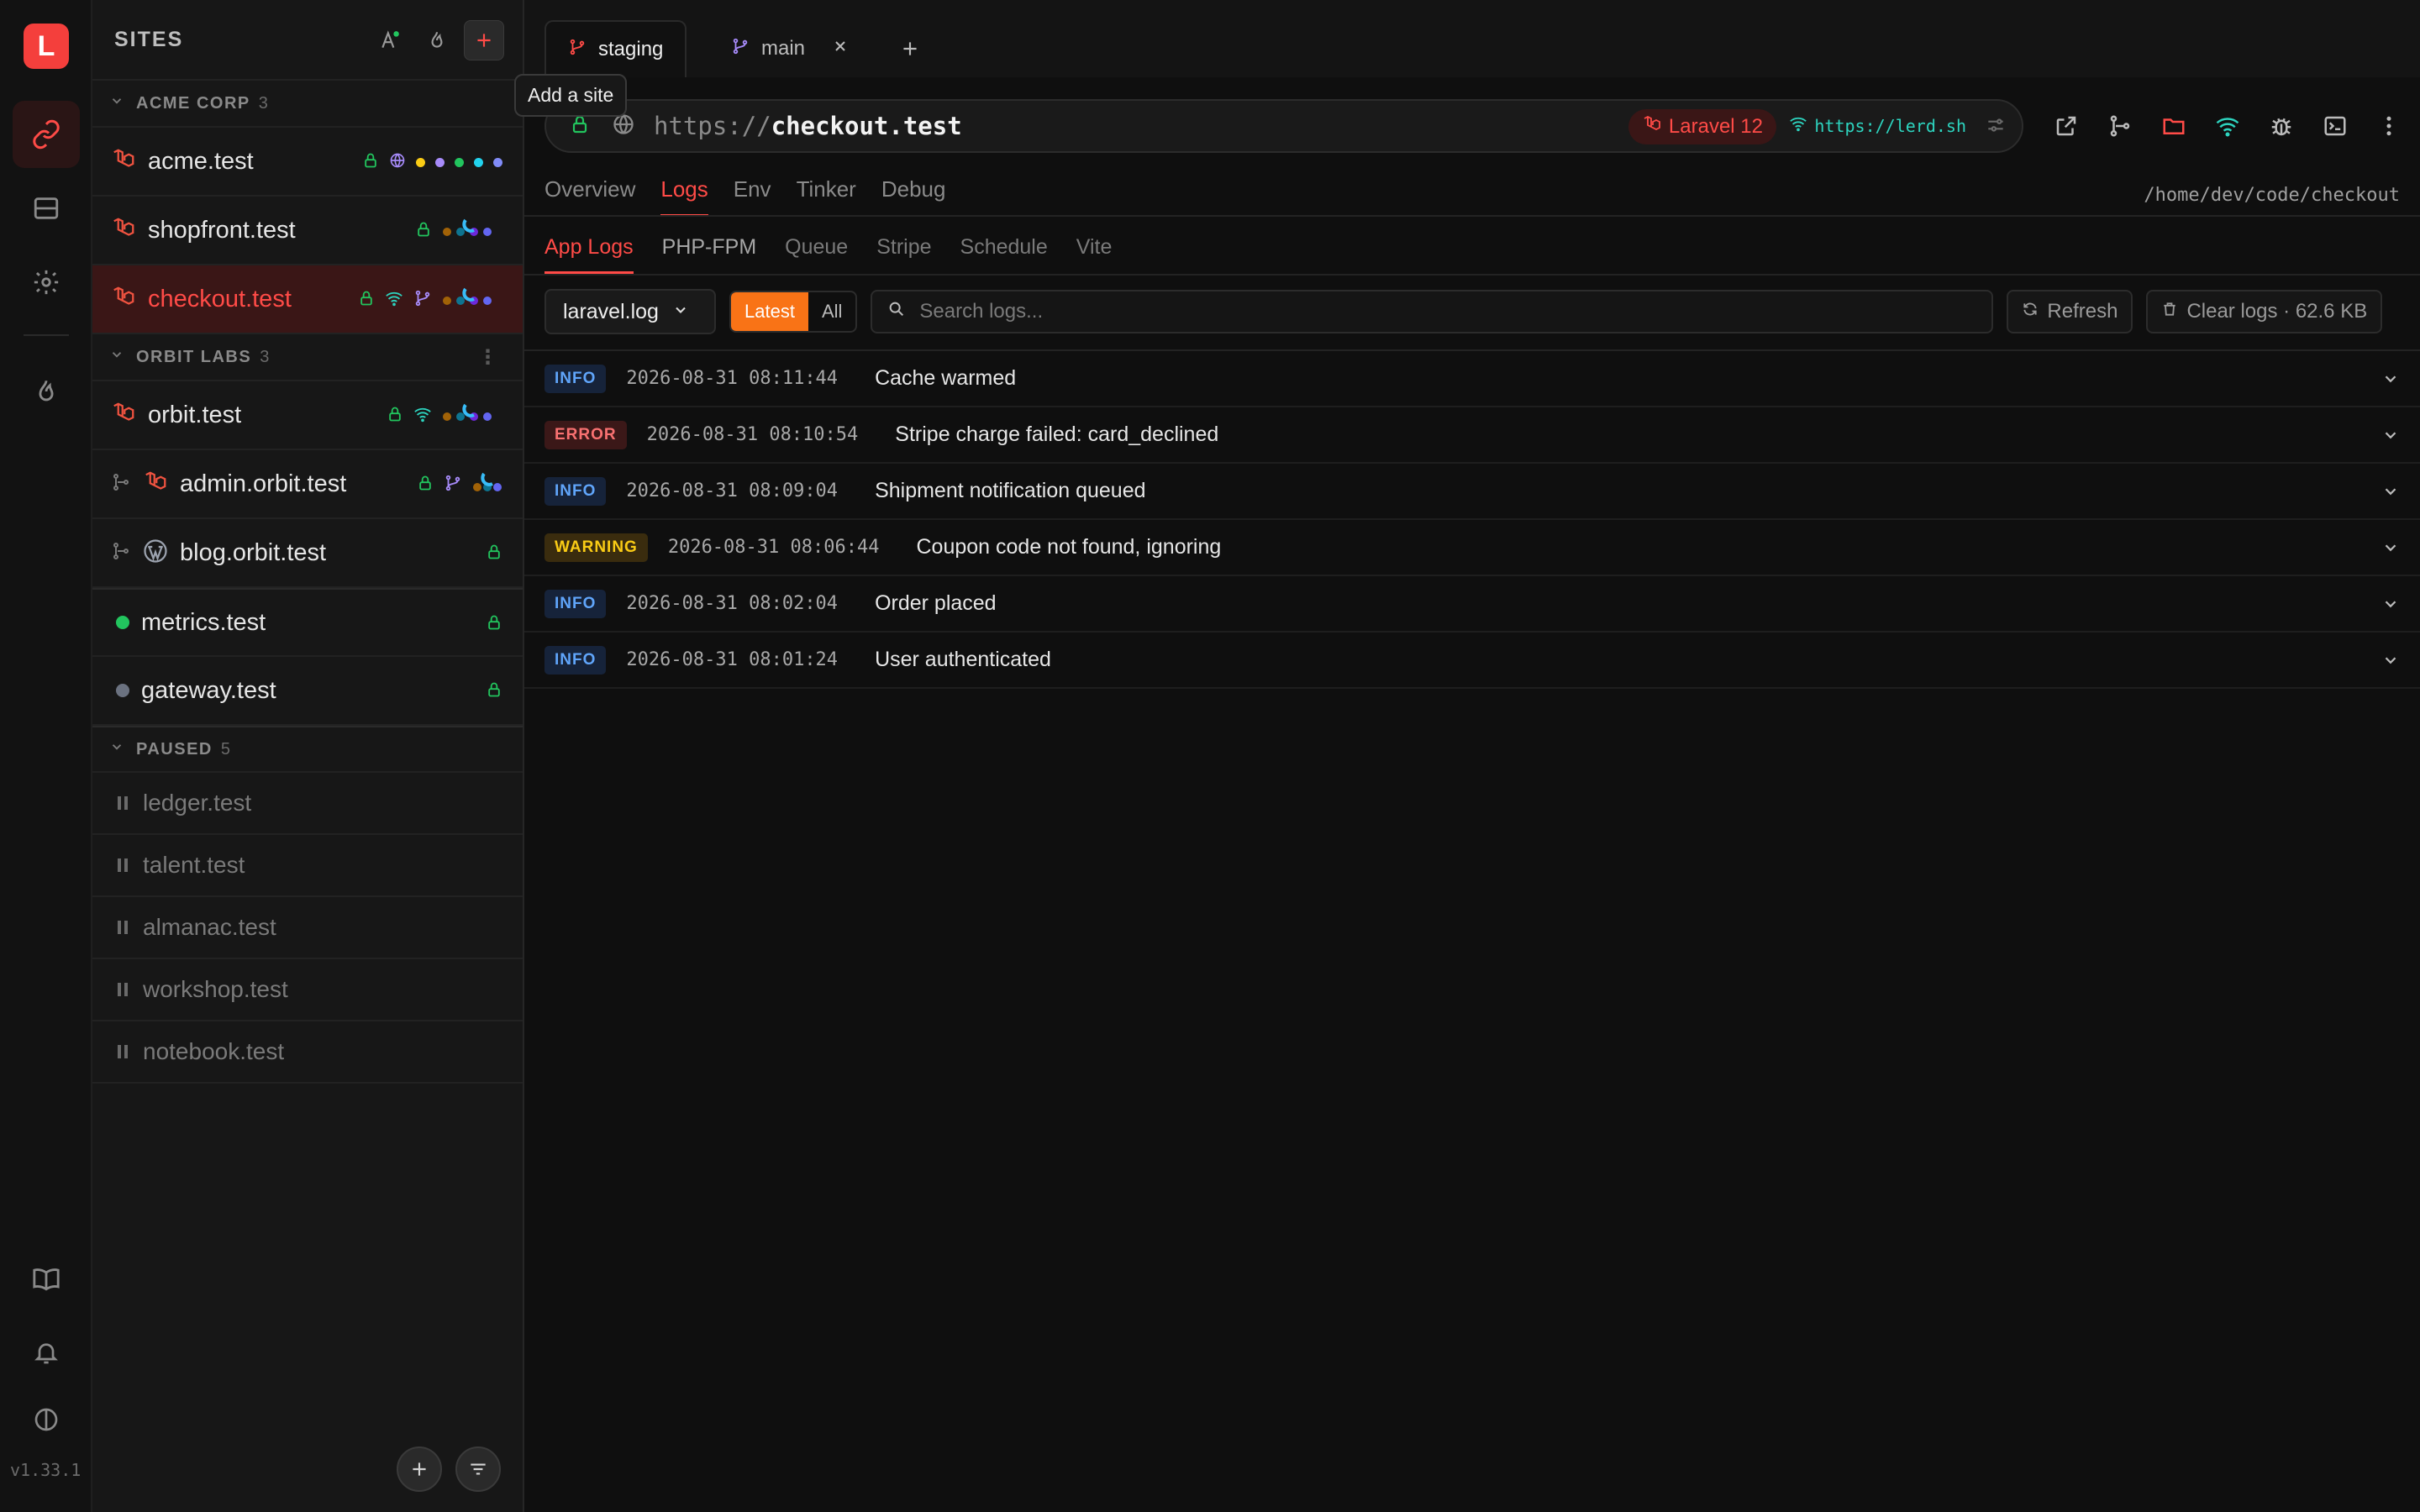 Image resolution: width=2420 pixels, height=1512 pixels. Describe the element at coordinates (478, 1469) in the screenshot. I see `sort-filter-button` at that location.